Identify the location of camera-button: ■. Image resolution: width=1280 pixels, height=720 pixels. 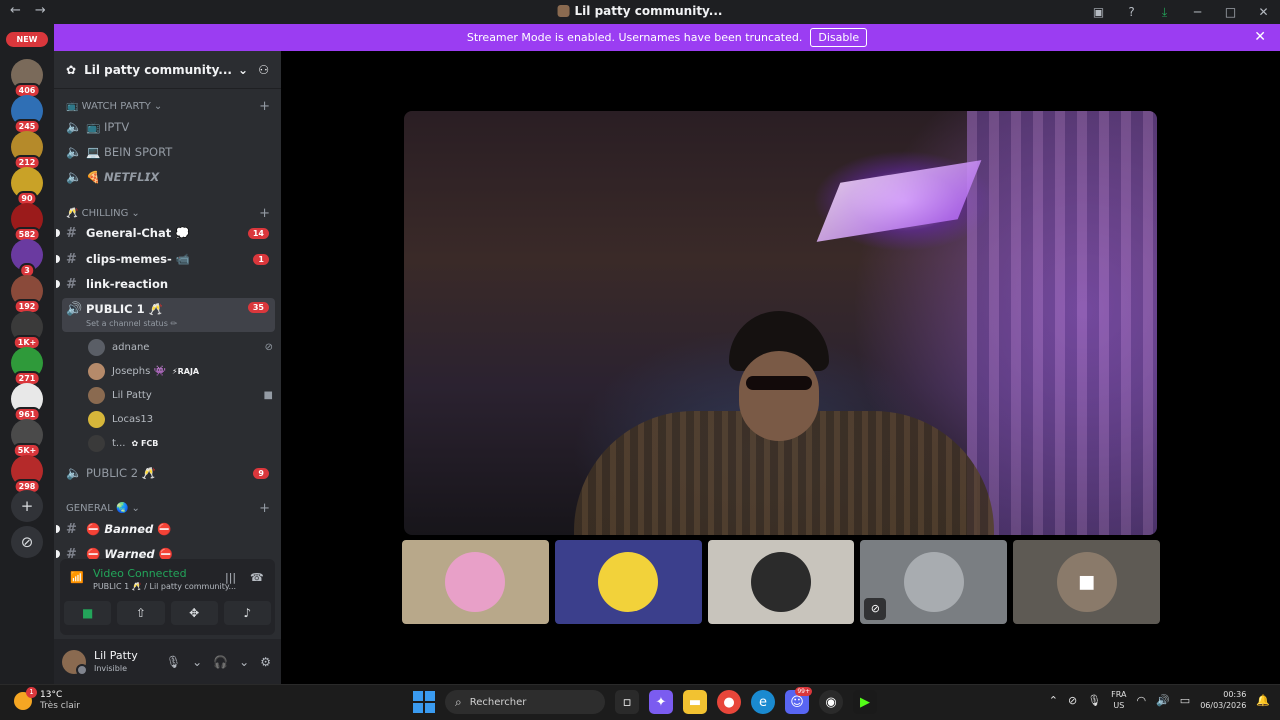
(88, 613).